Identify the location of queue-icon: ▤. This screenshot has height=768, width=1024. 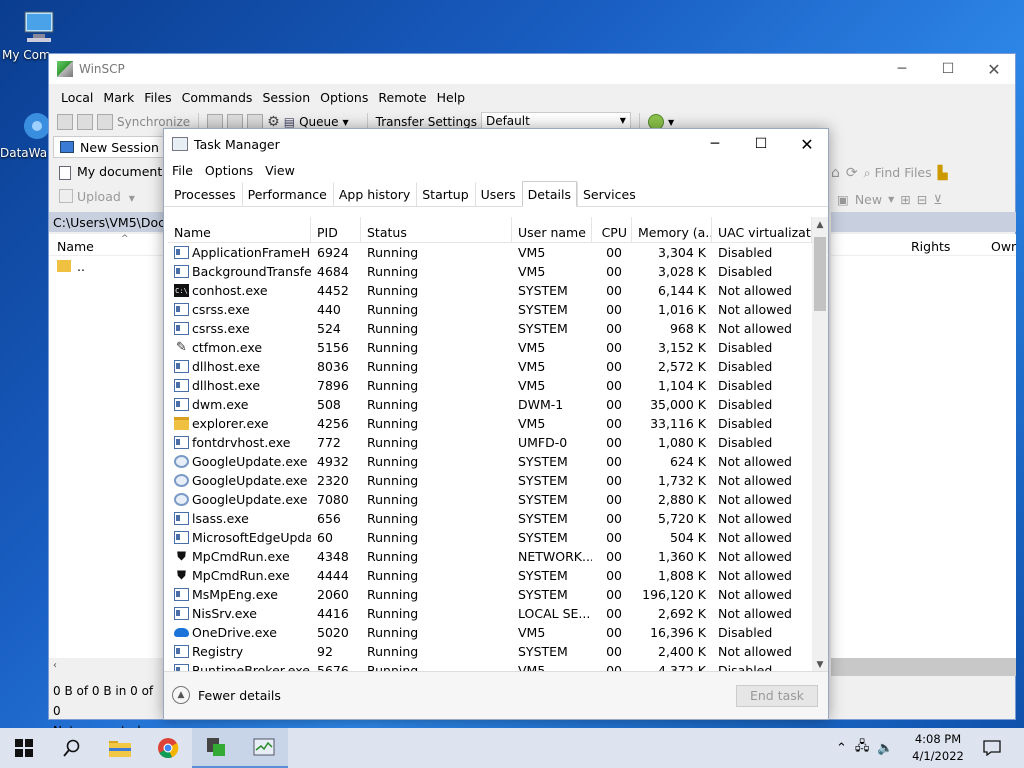
(289, 122).